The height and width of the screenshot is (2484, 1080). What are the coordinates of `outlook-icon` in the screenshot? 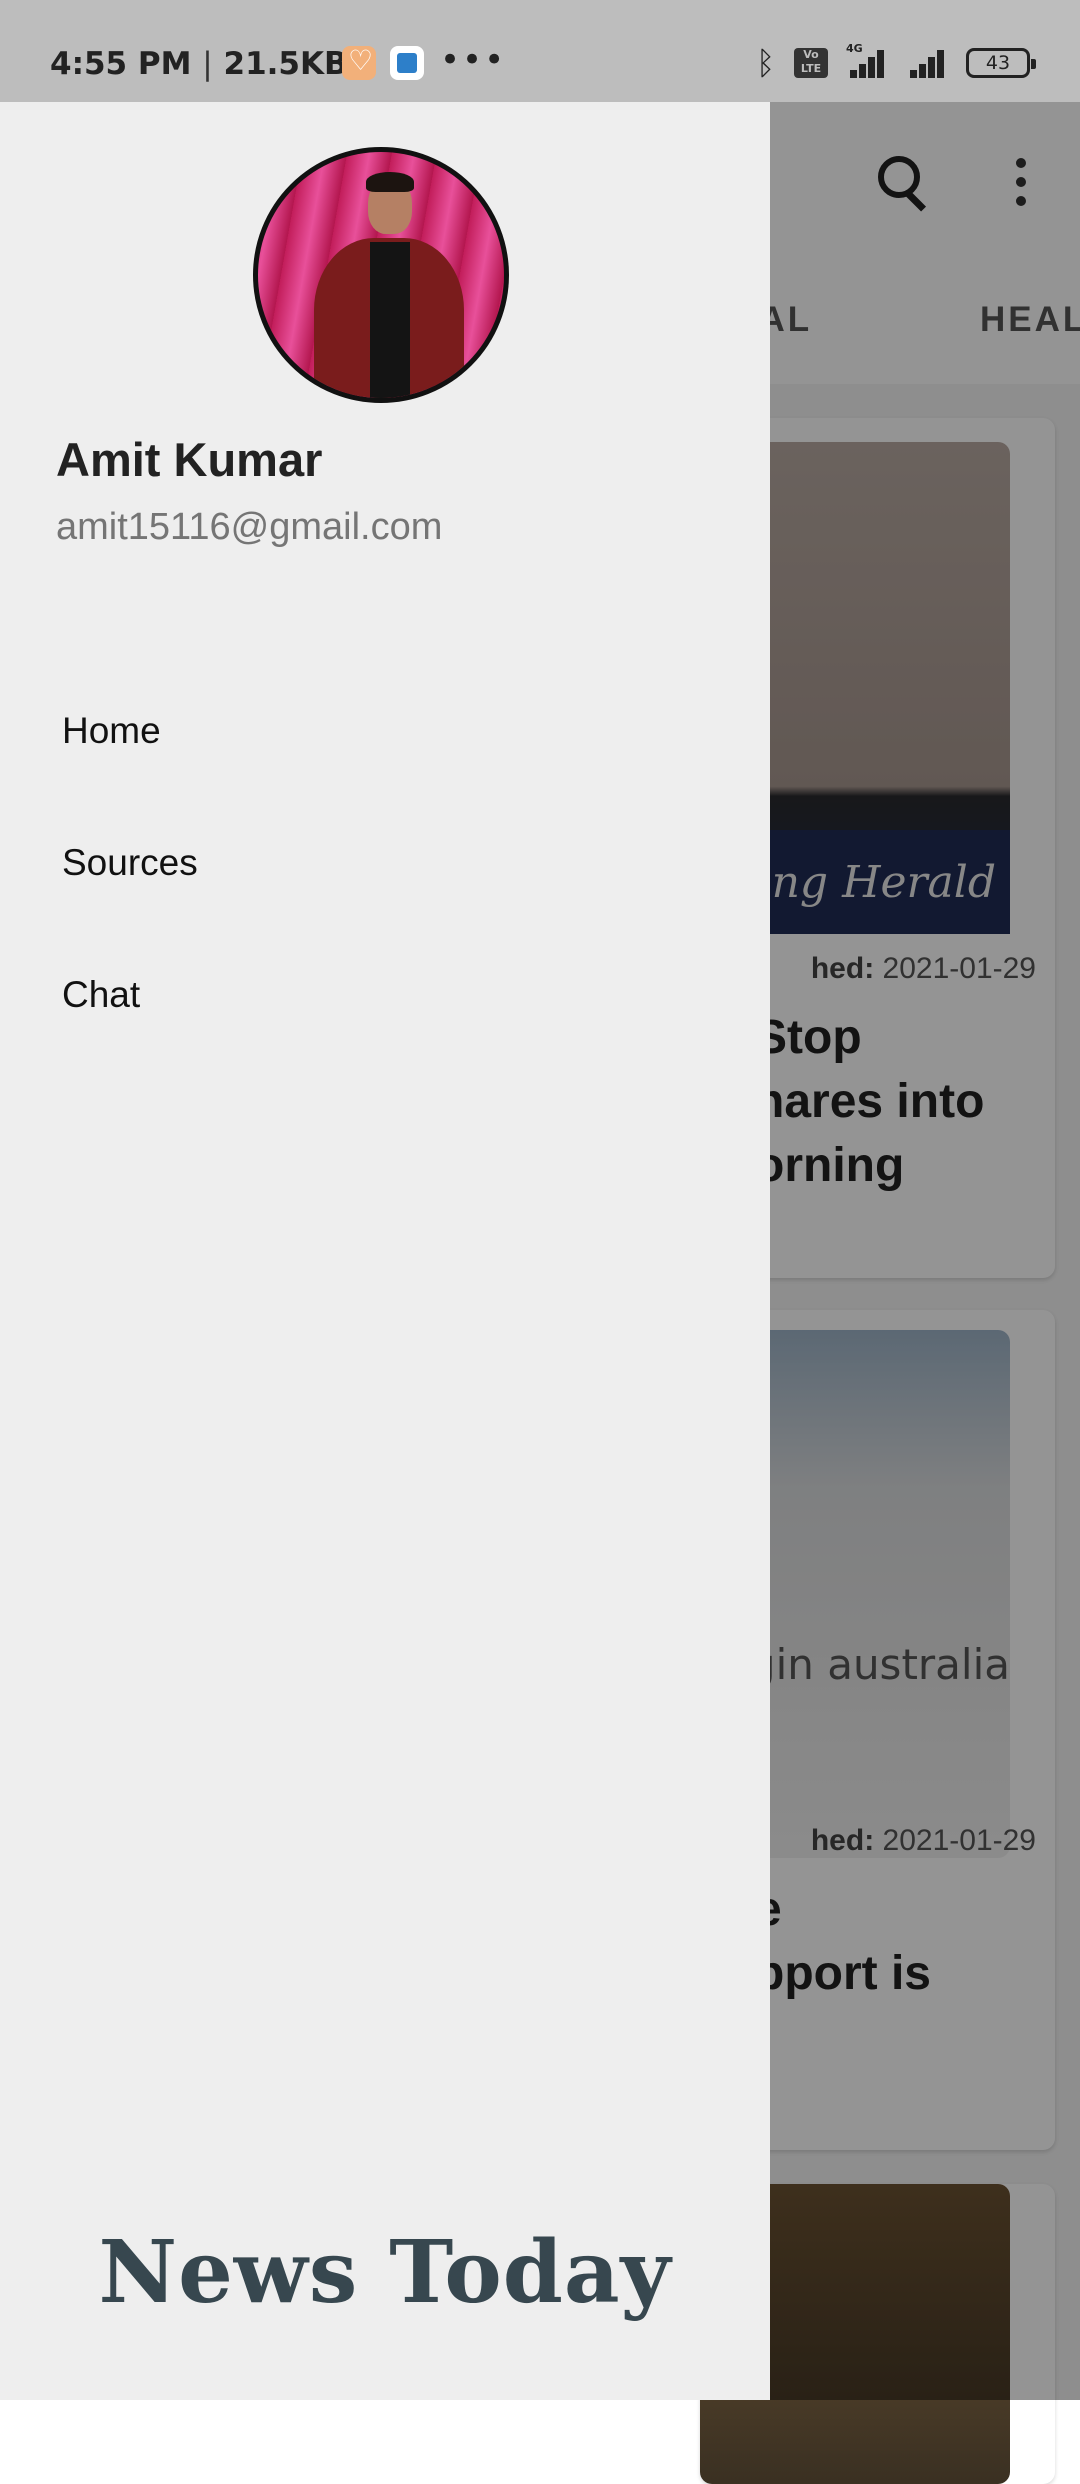 It's located at (407, 63).